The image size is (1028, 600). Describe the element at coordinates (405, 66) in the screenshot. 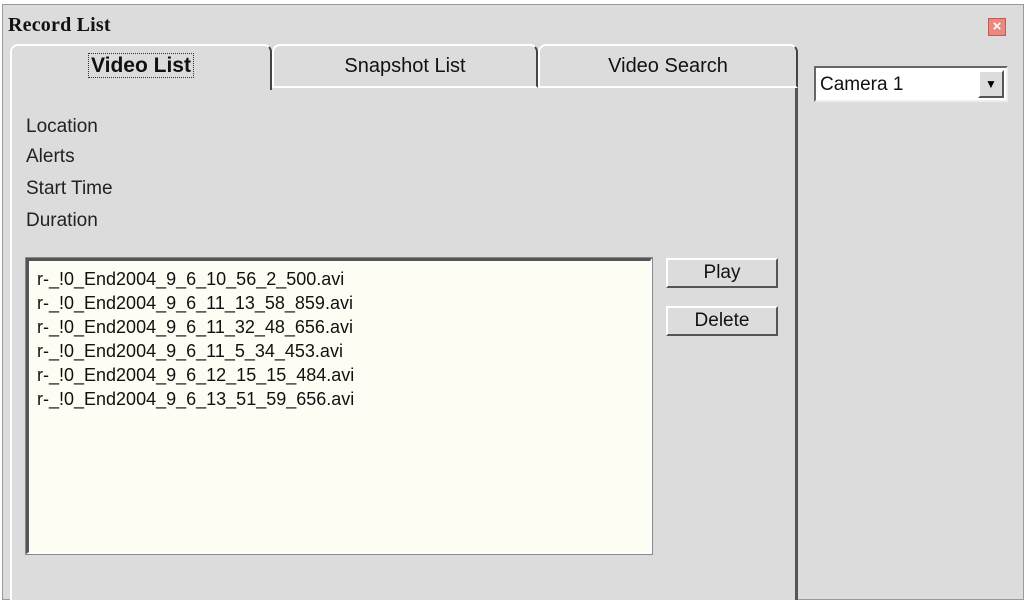

I see `tab-snapshot-list: Snapshot List` at that location.